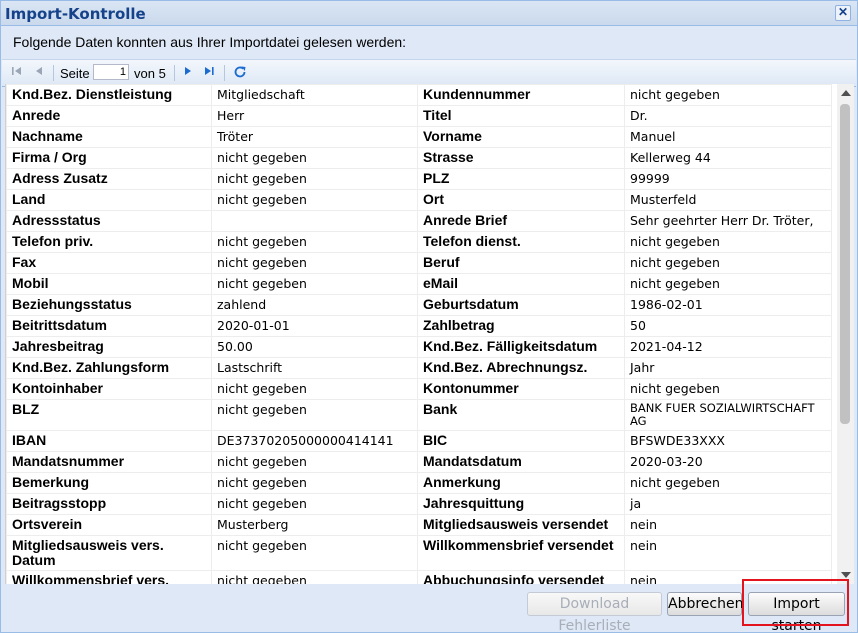  I want to click on field-label: PLZ, so click(521, 179).